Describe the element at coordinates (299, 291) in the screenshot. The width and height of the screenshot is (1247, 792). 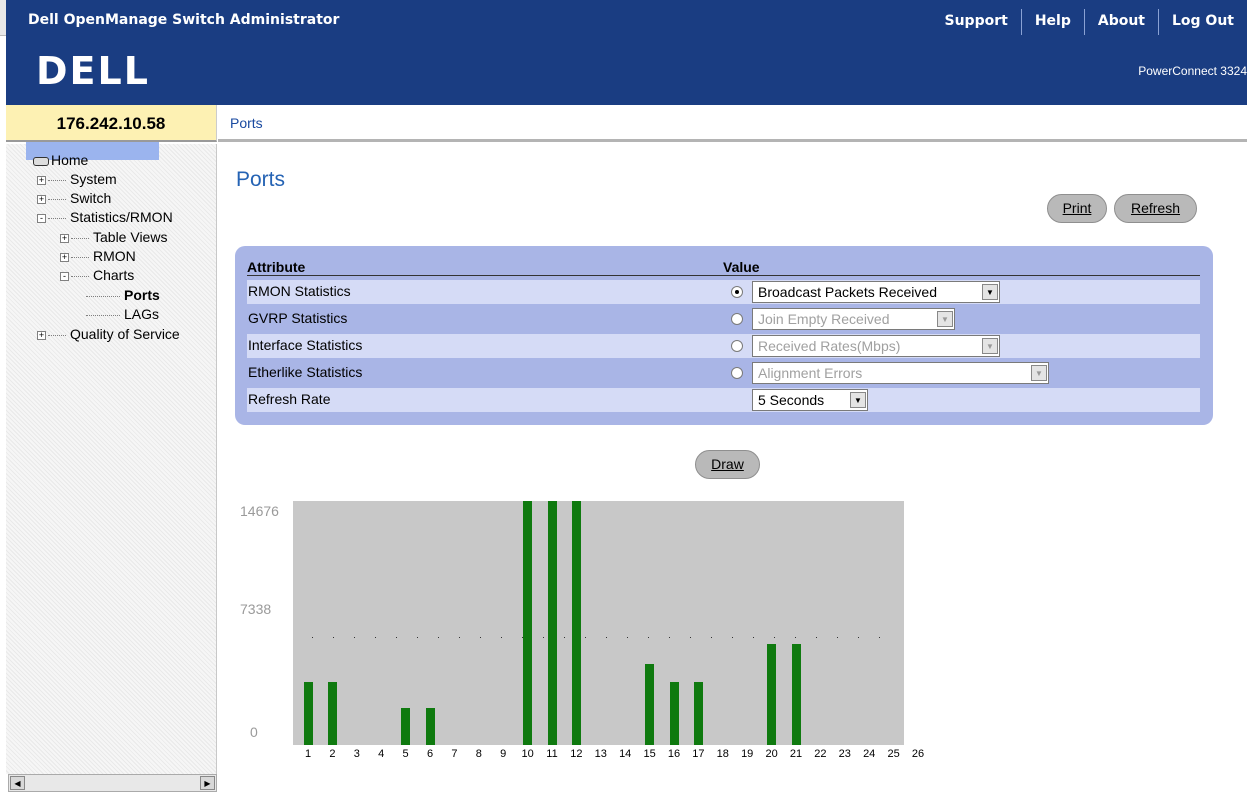
I see `attribute-label: RMON Statistics` at that location.